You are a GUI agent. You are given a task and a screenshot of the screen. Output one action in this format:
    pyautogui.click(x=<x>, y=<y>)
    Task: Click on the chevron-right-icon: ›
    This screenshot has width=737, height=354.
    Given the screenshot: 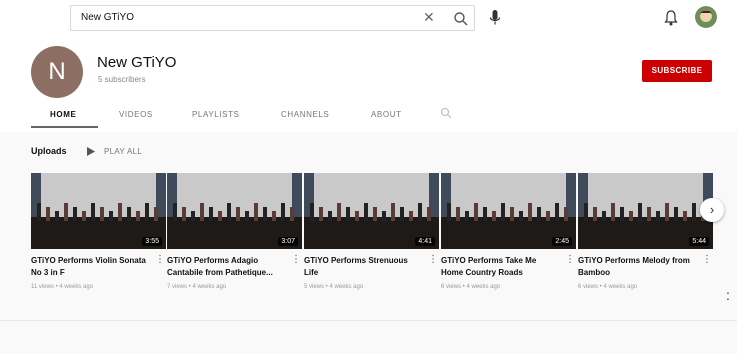 What is the action you would take?
    pyautogui.click(x=712, y=210)
    